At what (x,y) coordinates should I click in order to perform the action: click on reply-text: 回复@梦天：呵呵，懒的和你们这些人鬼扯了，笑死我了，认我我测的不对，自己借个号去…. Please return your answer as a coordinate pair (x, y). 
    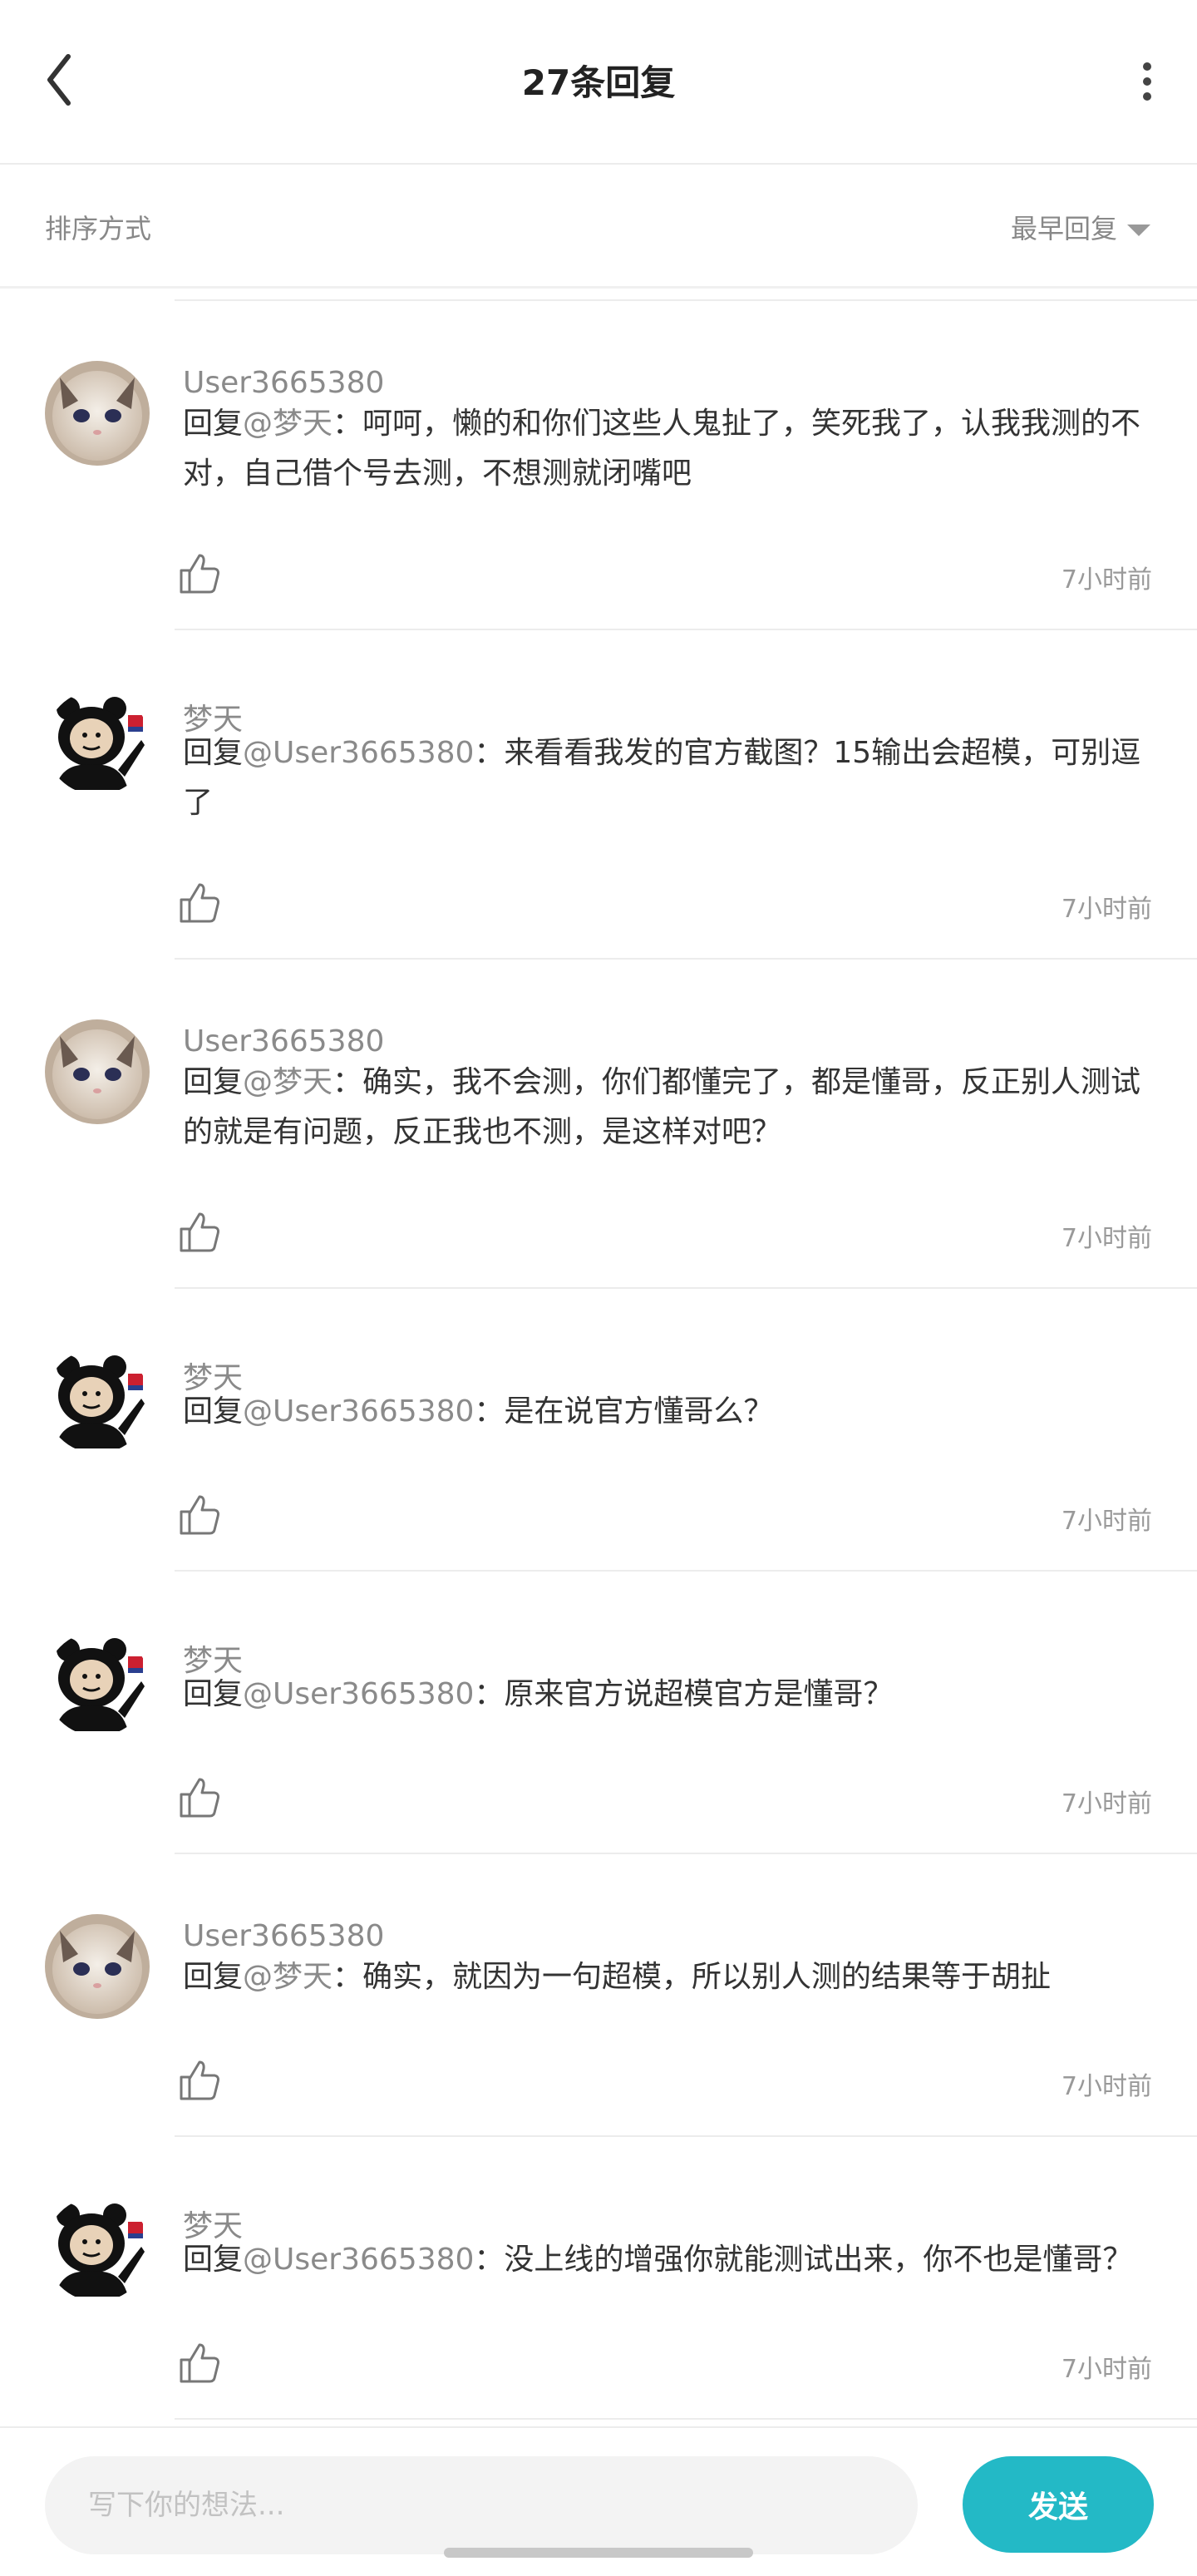
    Looking at the image, I should click on (666, 449).